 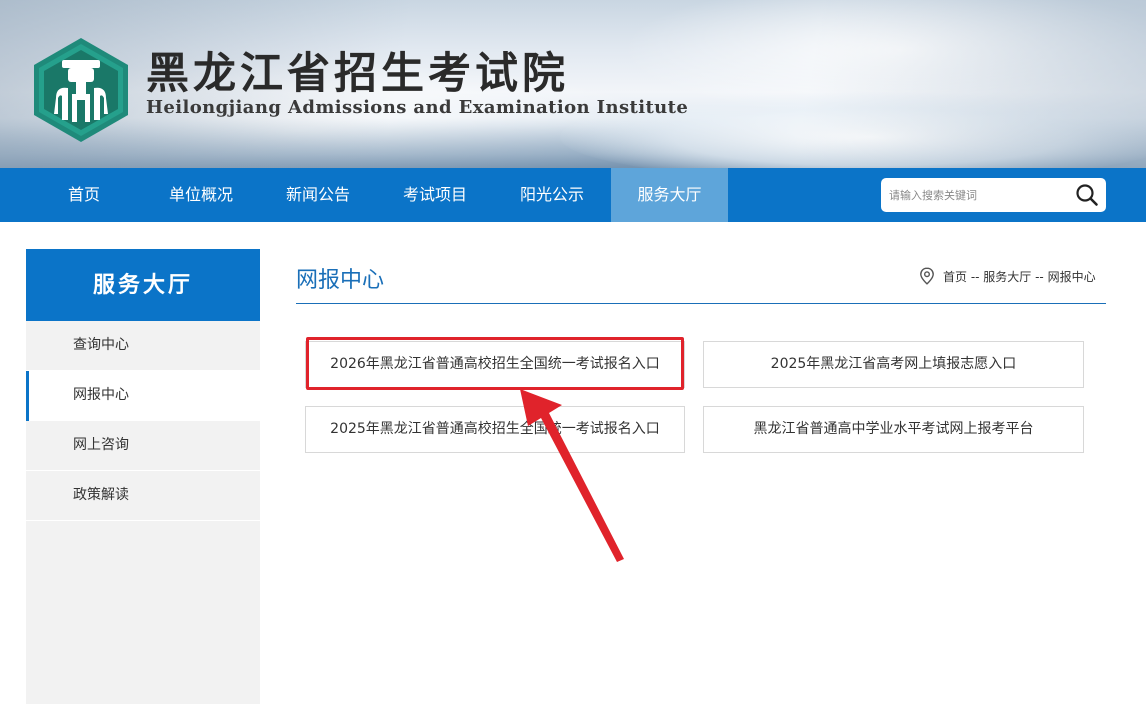 What do you see at coordinates (435, 195) in the screenshot?
I see `nav-item-exams: 考试项目` at bounding box center [435, 195].